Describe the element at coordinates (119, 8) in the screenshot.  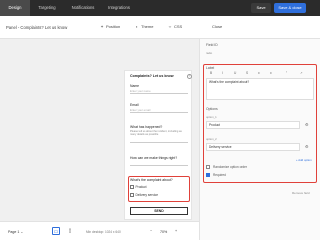
I see `tab-integrations: Integrations` at that location.